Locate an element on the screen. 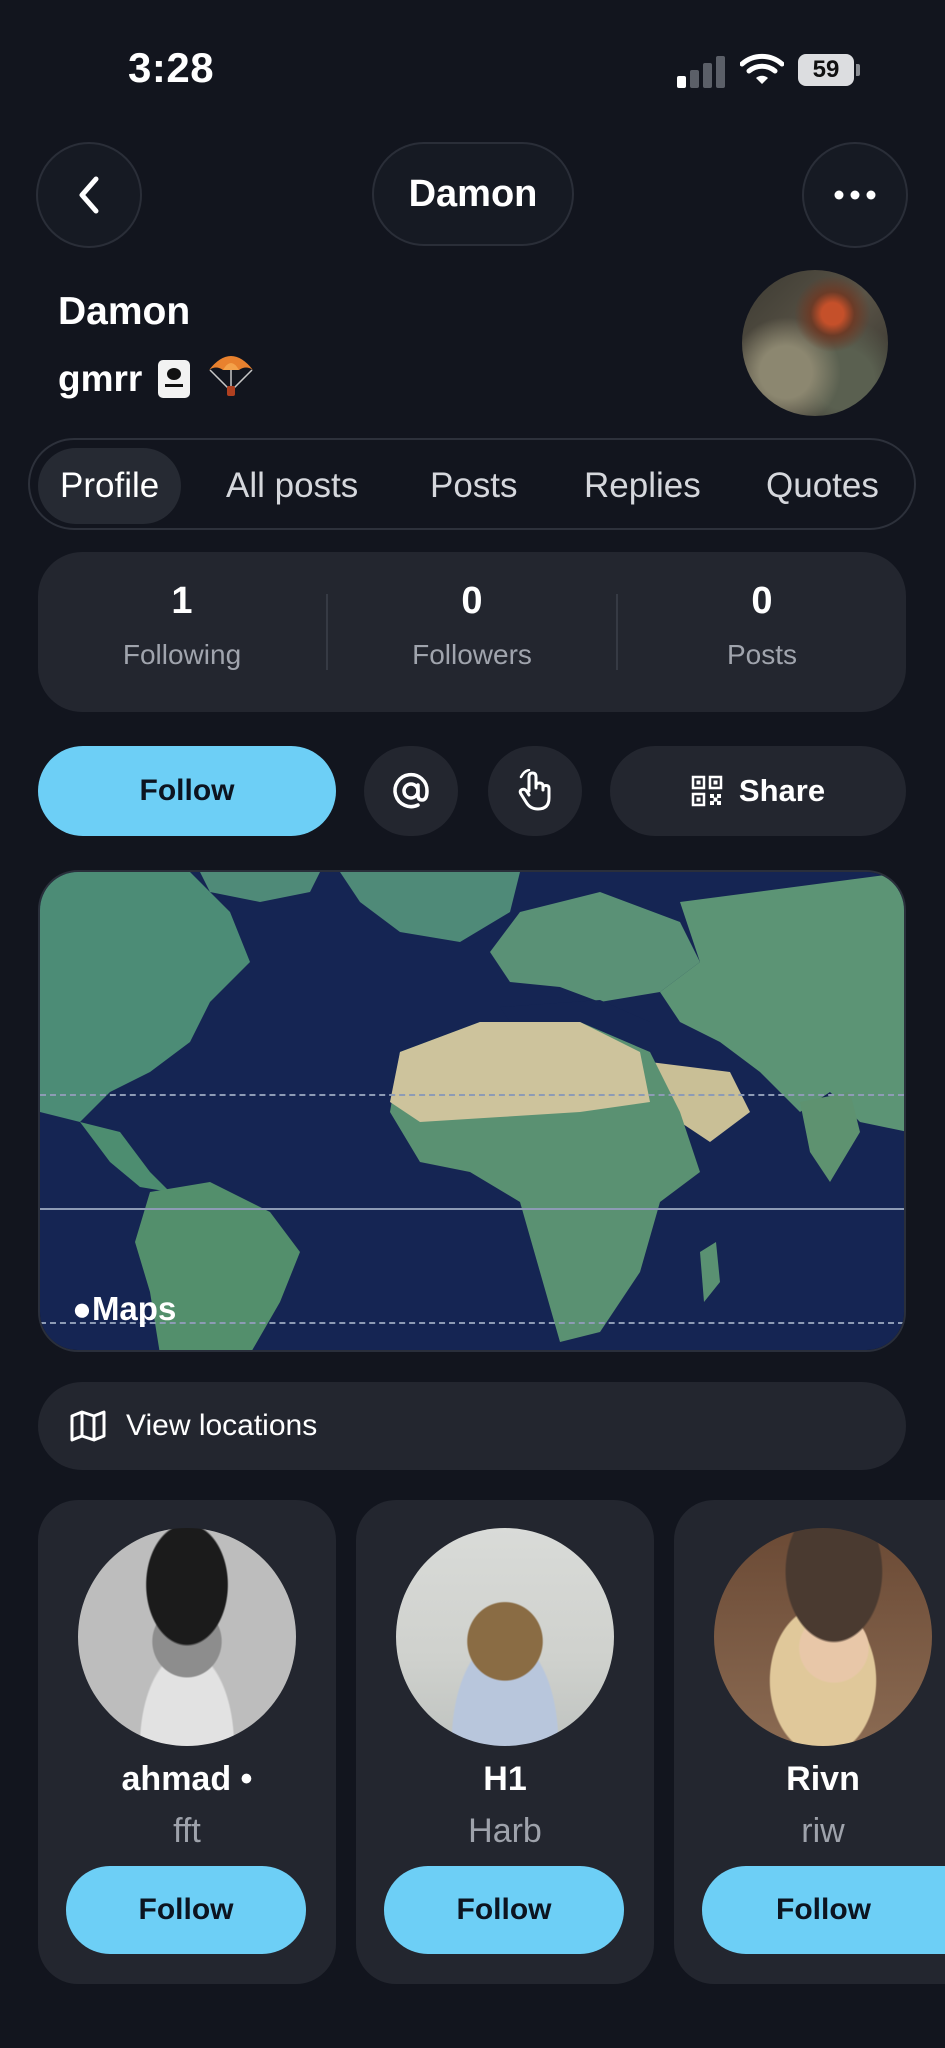 Image resolution: width=945 pixels, height=2048 pixels. nav-title: Damon is located at coordinates (473, 194).